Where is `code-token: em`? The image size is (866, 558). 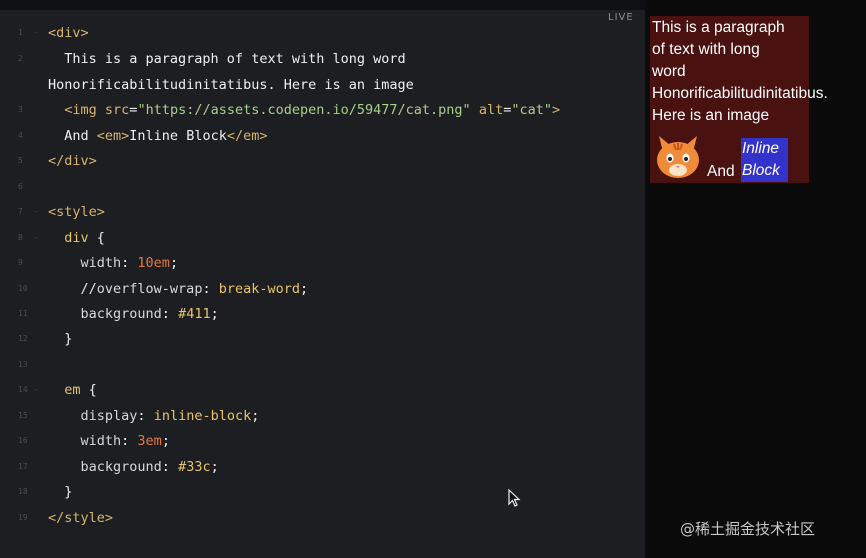 code-token: em is located at coordinates (72, 390).